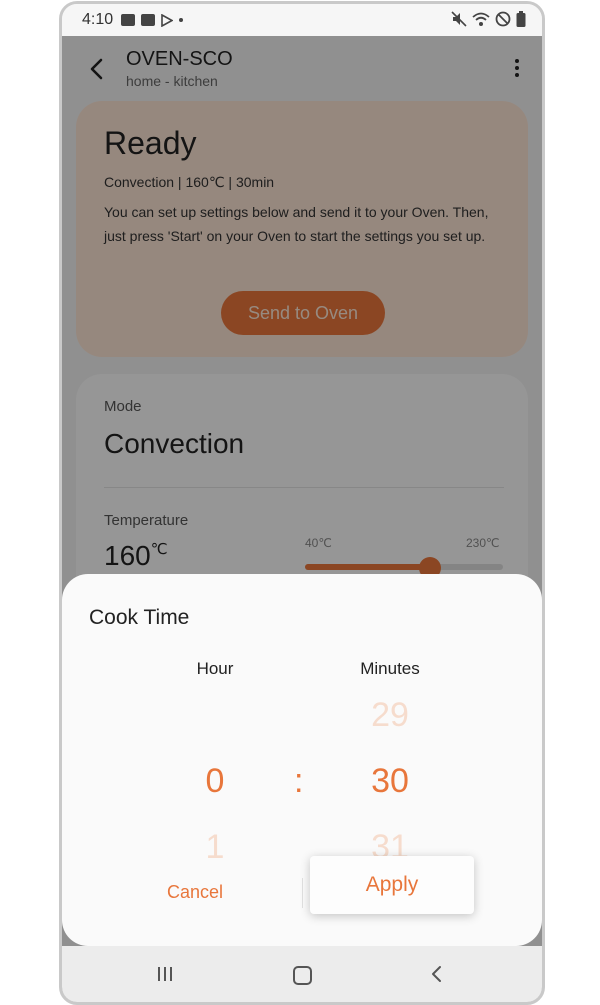 The height and width of the screenshot is (1005, 600). What do you see at coordinates (215, 847) in the screenshot?
I see `hour-next: 1` at bounding box center [215, 847].